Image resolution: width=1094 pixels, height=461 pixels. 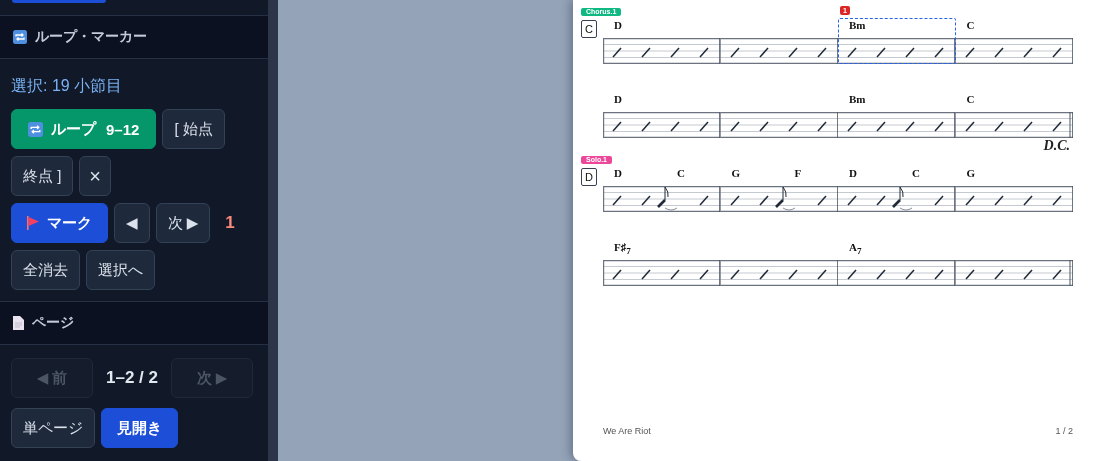 I want to click on measure: A$_{7}$, so click(x=897, y=263).